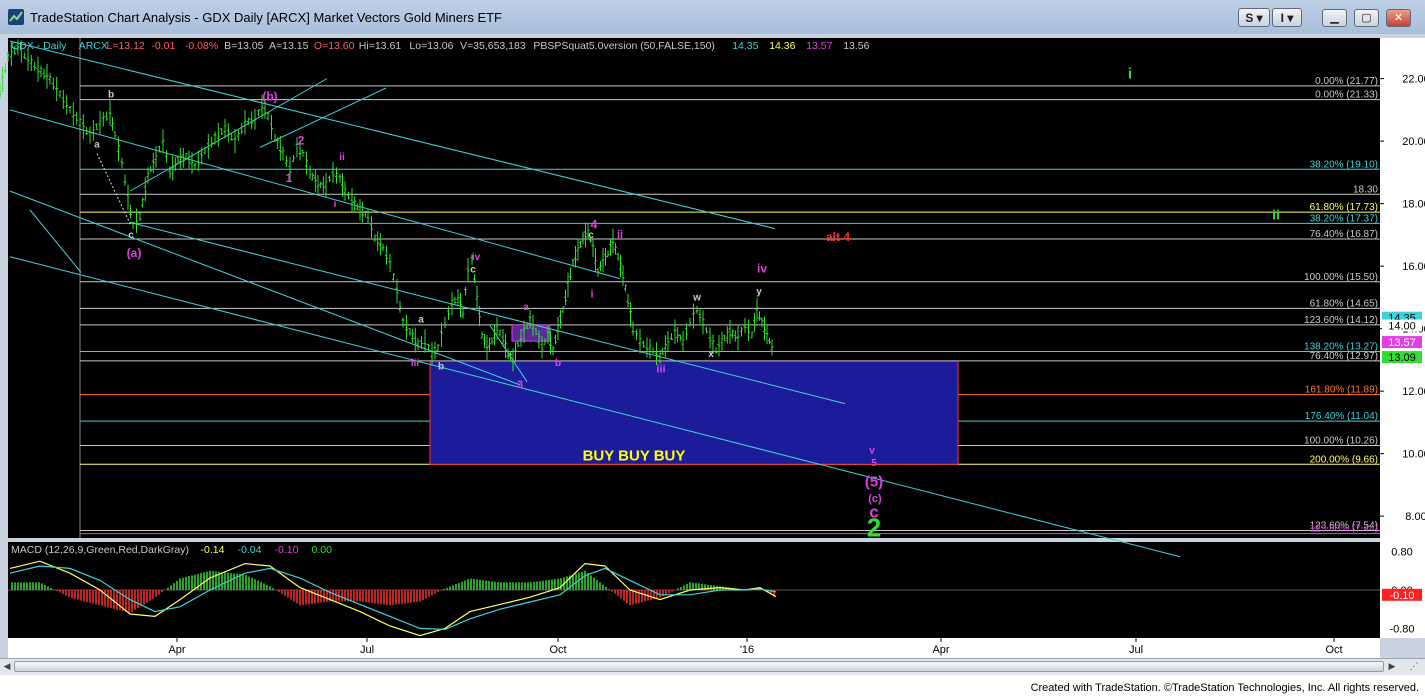 This screenshot has height=697, width=1425. What do you see at coordinates (1344, 234) in the screenshot?
I see `fib-level-label: 76.40% (16.87)` at bounding box center [1344, 234].